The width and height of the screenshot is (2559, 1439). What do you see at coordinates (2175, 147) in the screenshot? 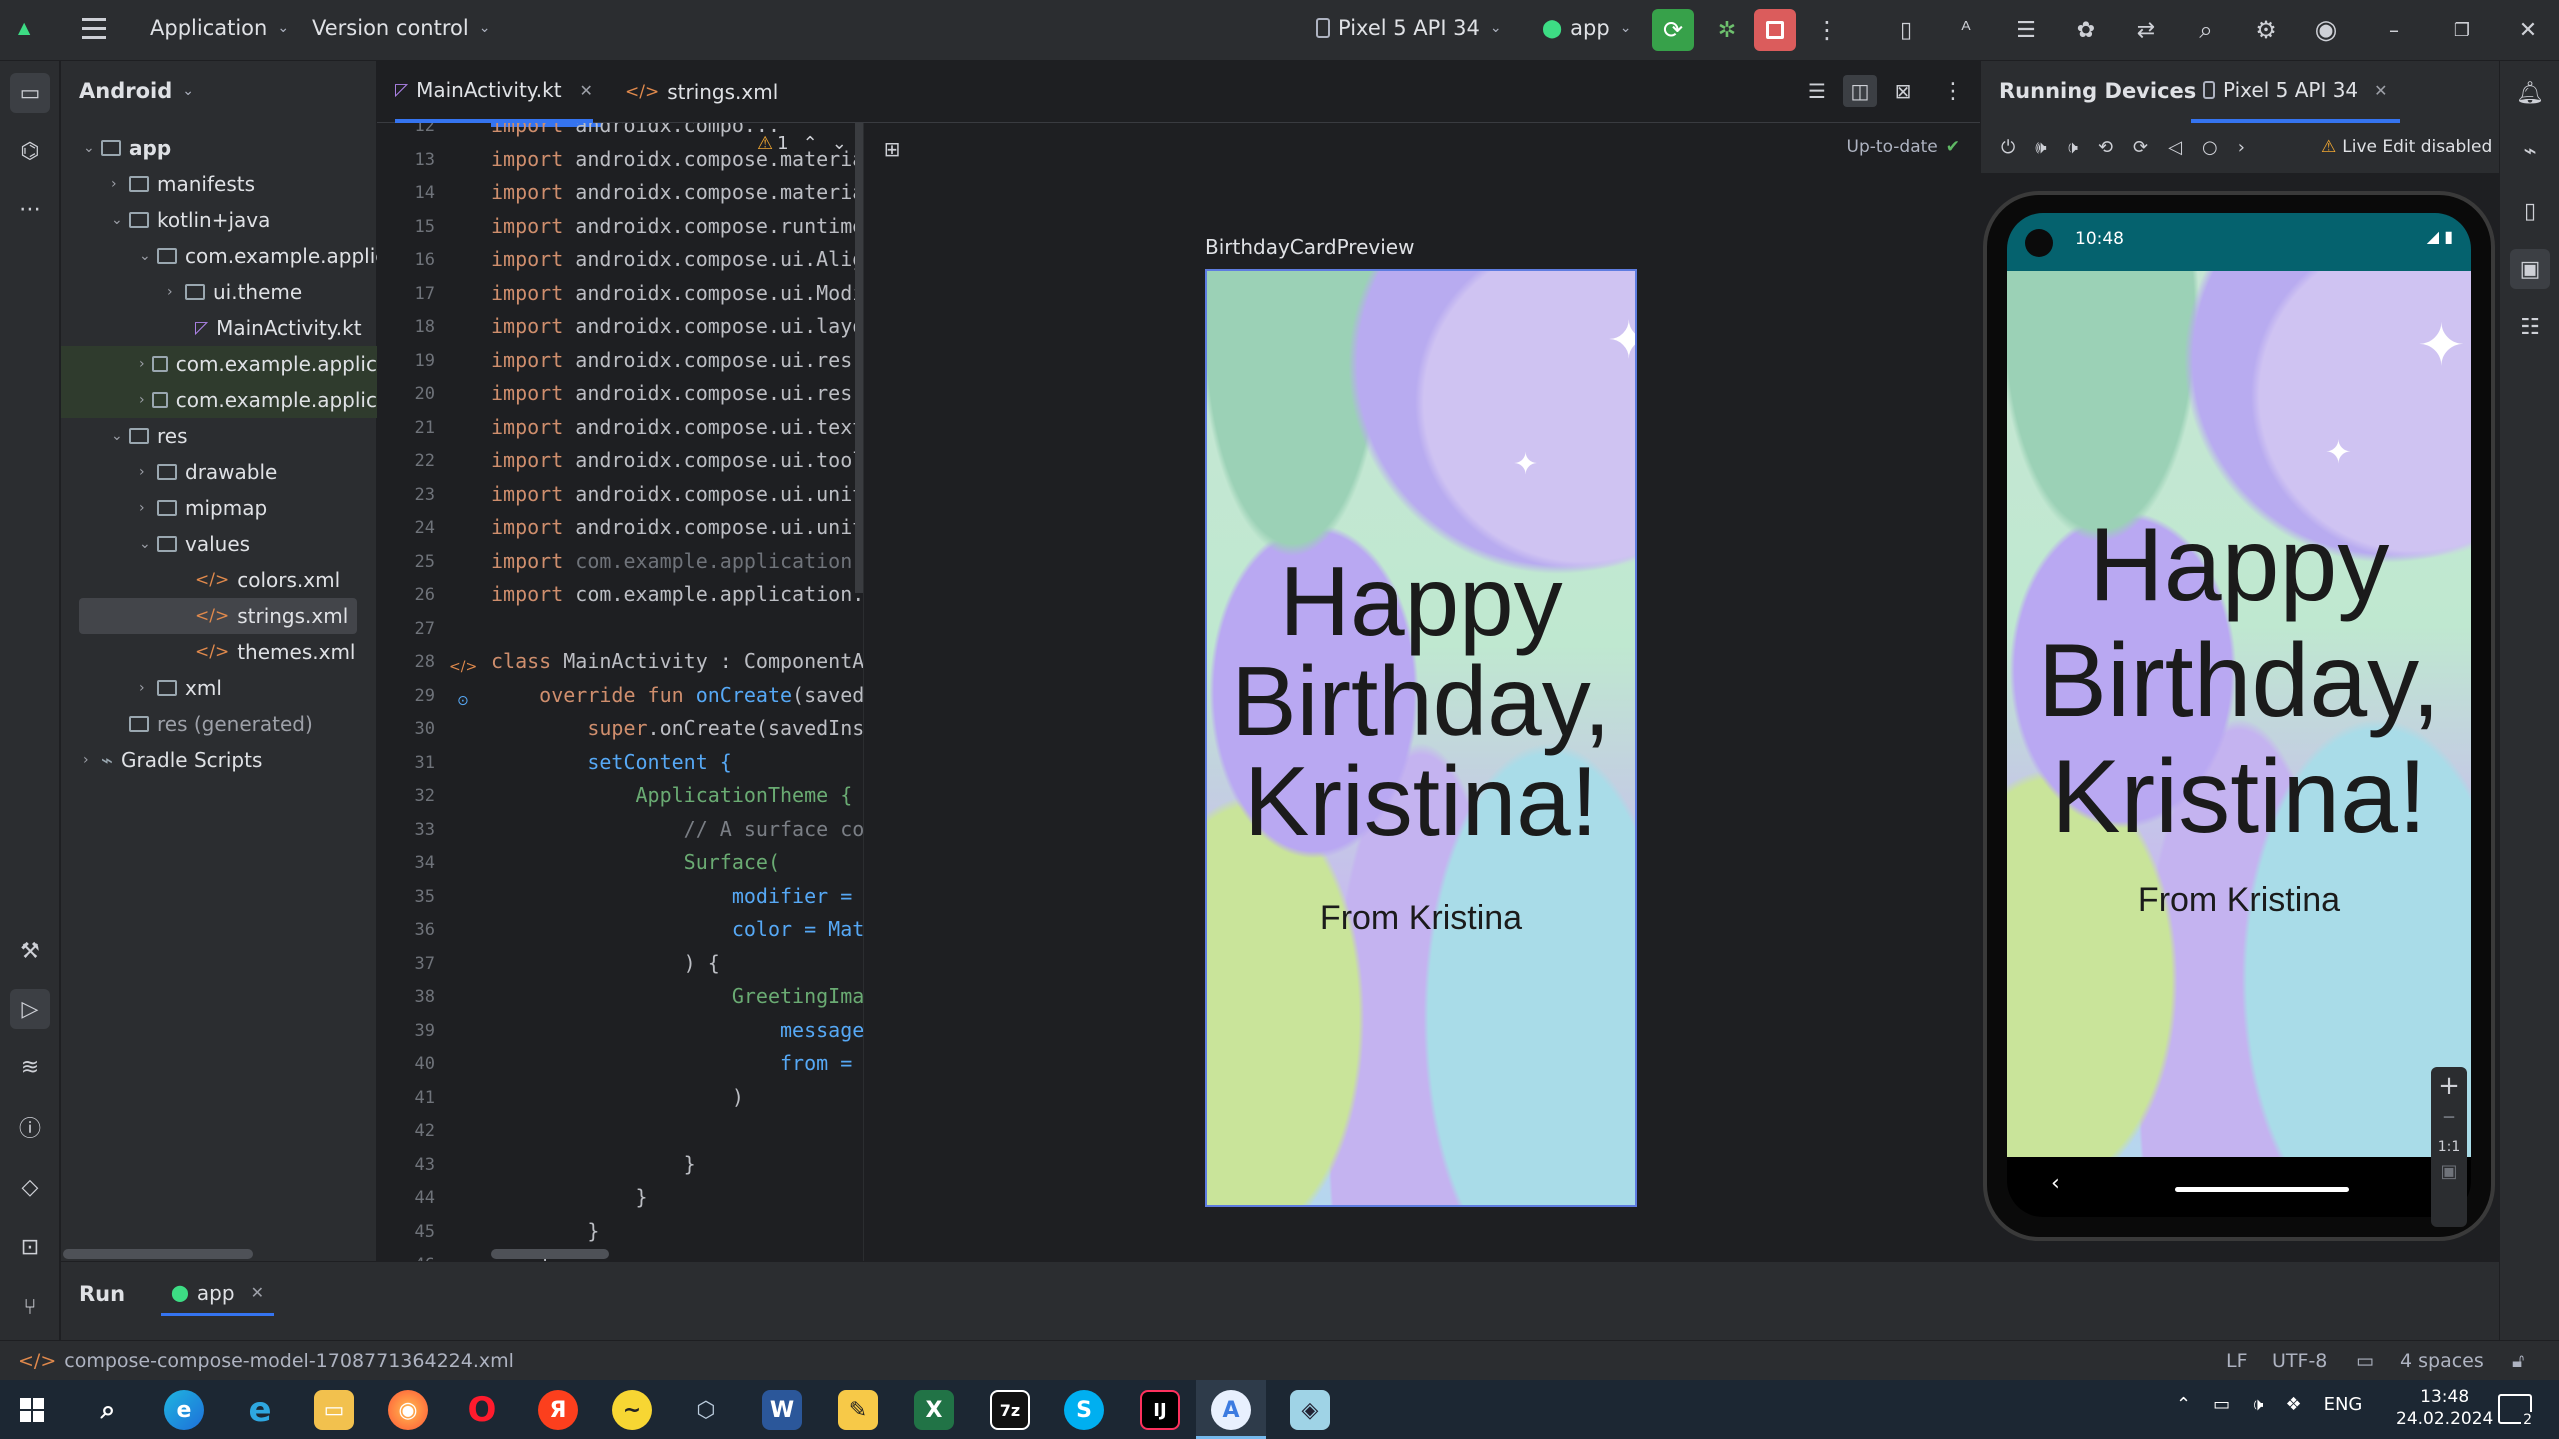
I see `back-icon: ◁` at bounding box center [2175, 147].